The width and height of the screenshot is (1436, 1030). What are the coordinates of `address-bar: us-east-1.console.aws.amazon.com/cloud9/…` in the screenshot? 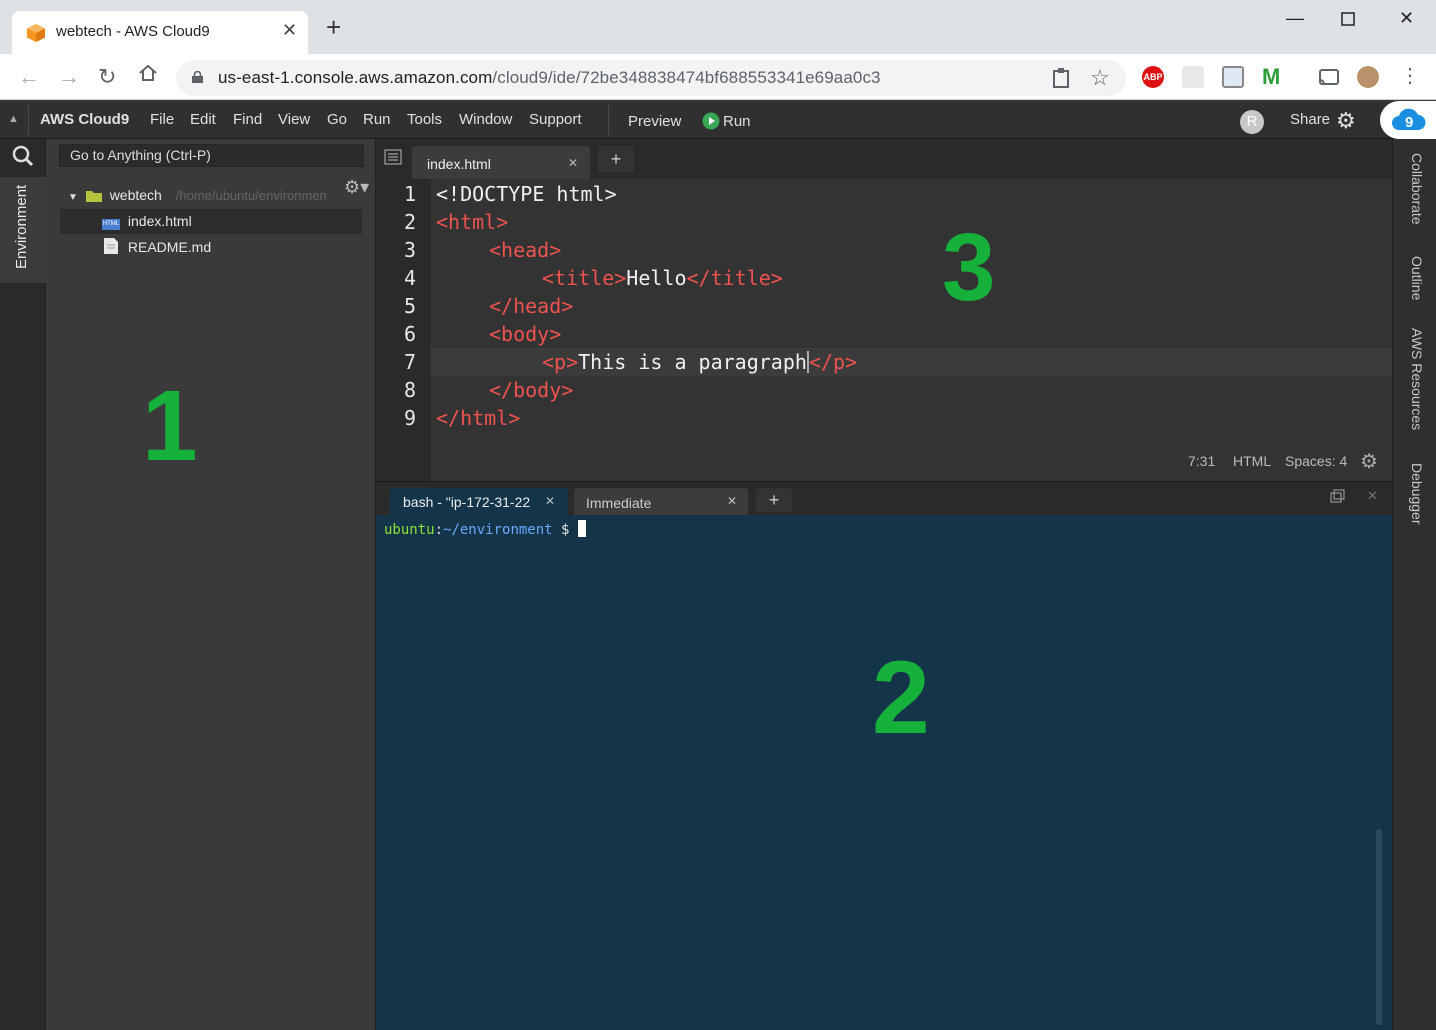 It's located at (651, 78).